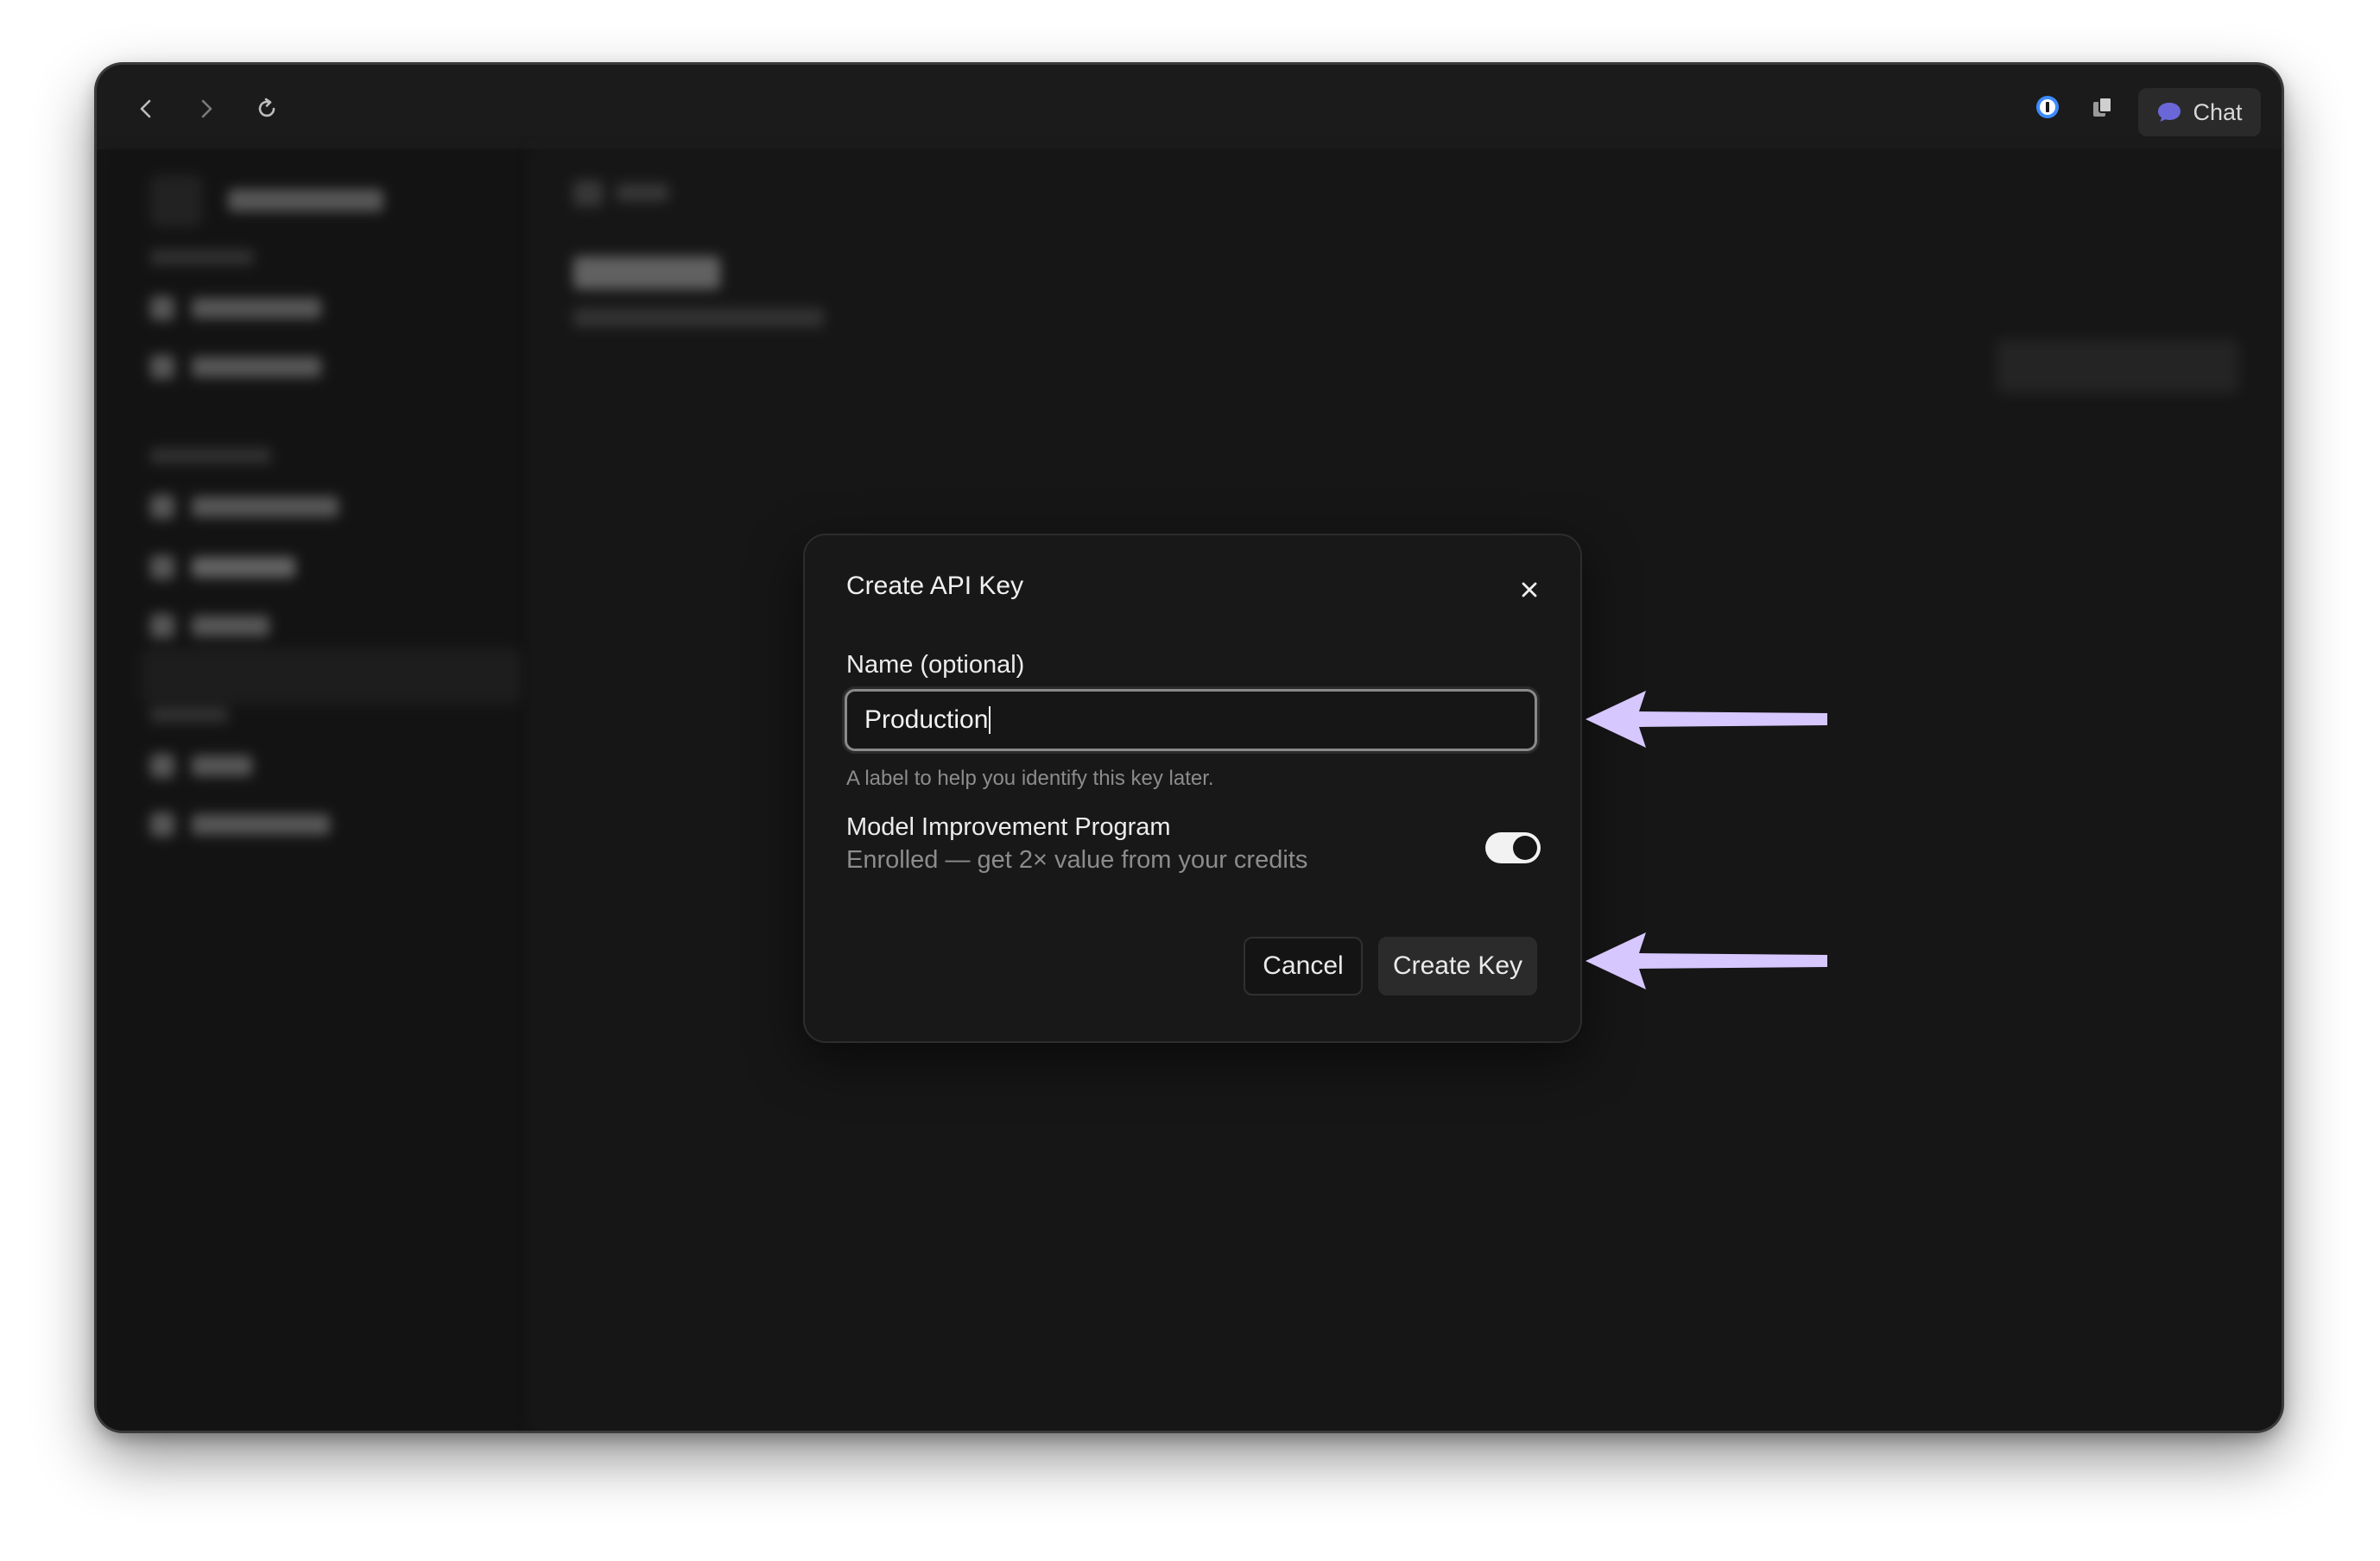 This screenshot has height=1561, width=2380. I want to click on browser-toolbar: Chat, so click(1189, 107).